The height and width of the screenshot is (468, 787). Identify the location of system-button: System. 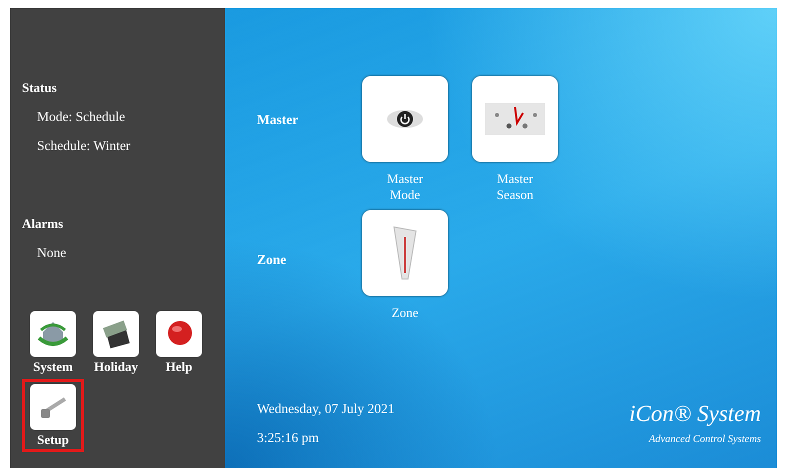
(53, 342).